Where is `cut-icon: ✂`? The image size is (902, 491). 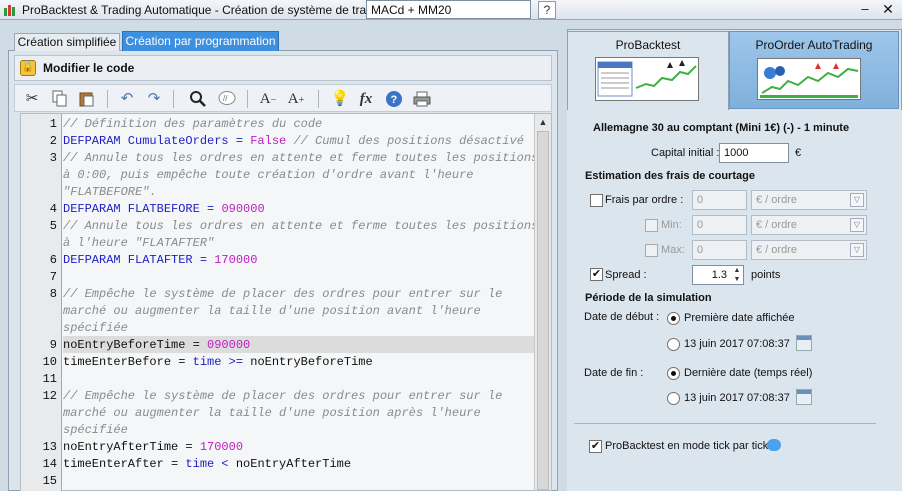 cut-icon: ✂ is located at coordinates (32, 99).